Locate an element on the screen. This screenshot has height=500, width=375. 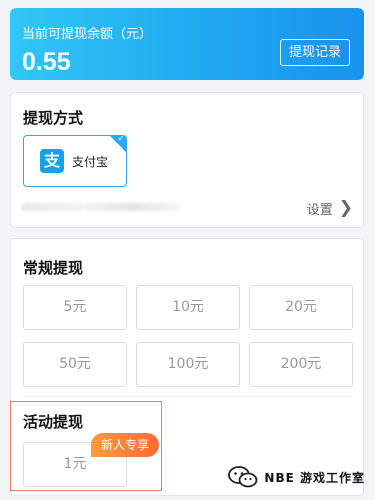
balance-banner: 当前可提现余额（元） 0.55 提现记录 is located at coordinates (187, 44).